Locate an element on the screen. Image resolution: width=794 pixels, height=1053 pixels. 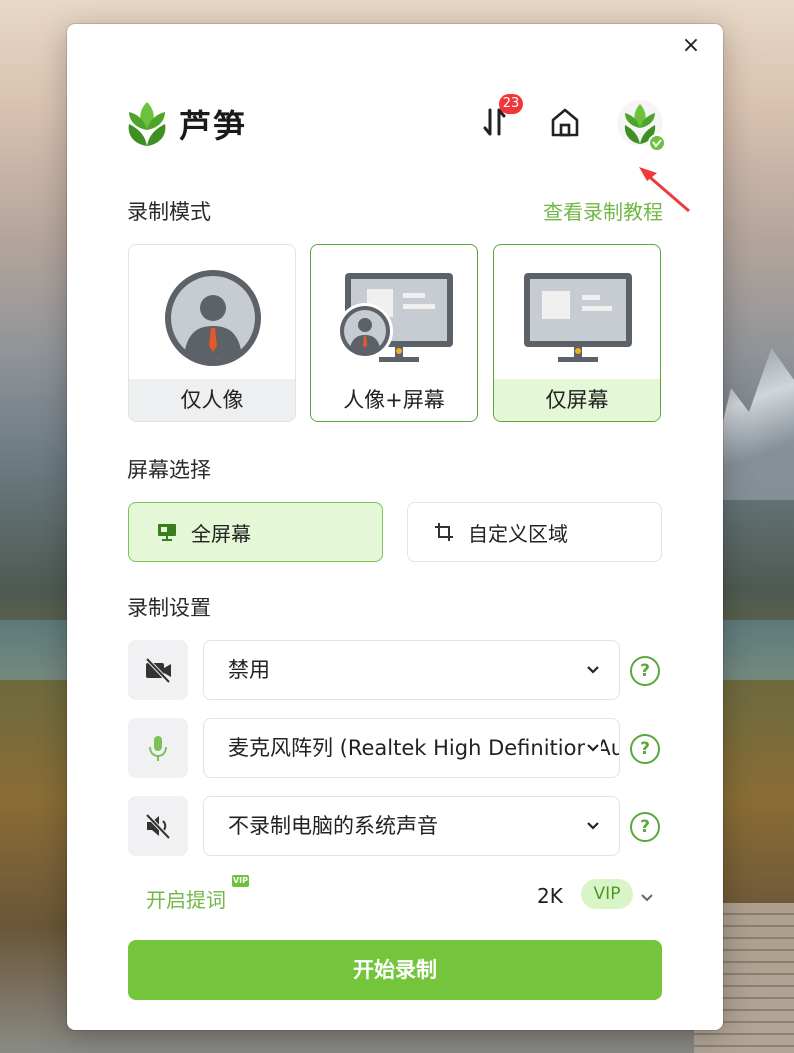
start-recording-button: 开始录制 is located at coordinates (395, 970).